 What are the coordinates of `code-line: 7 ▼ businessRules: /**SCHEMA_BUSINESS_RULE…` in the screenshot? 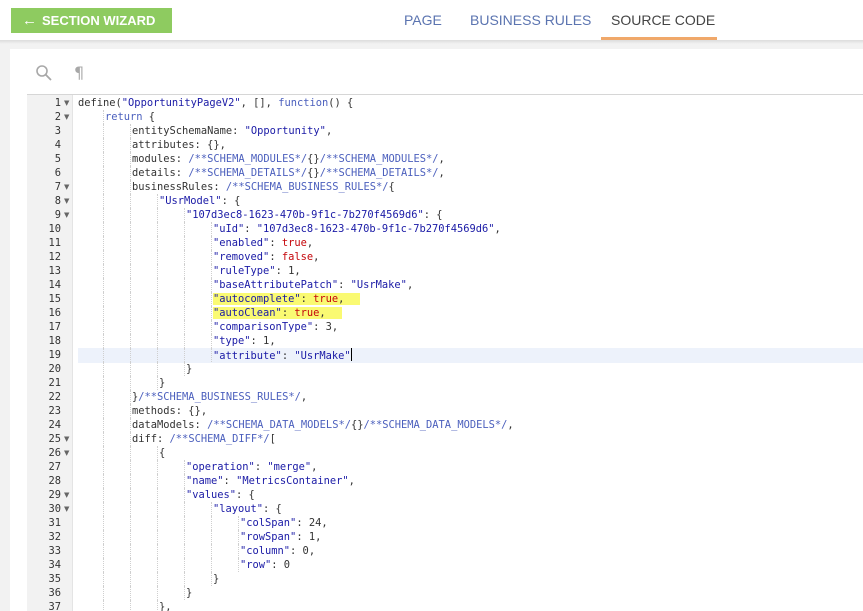 It's located at (445, 187).